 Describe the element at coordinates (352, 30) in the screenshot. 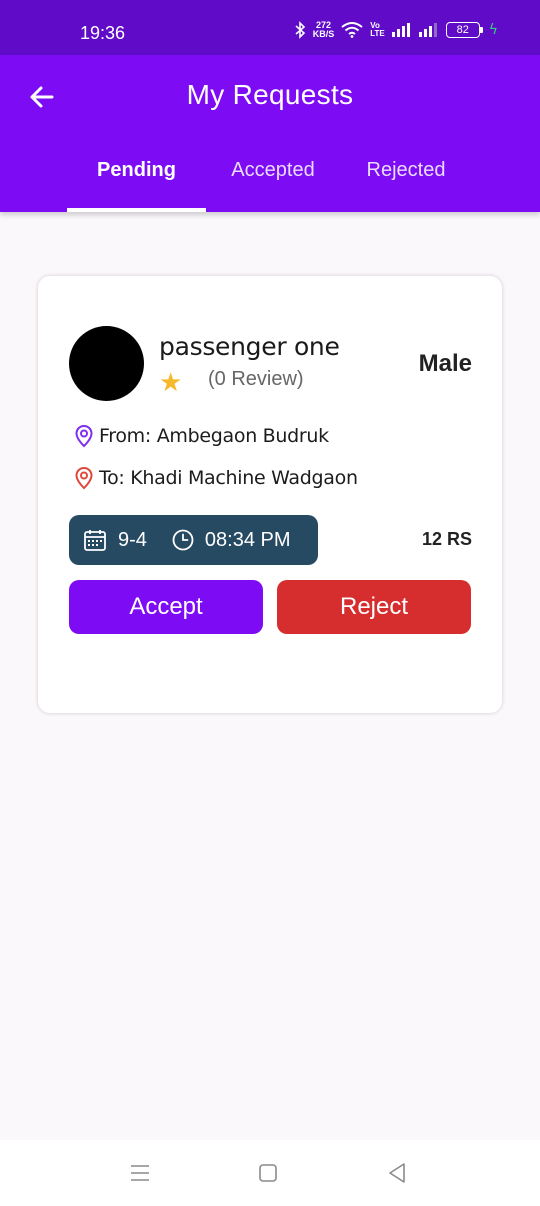

I see `wifi-icon` at that location.